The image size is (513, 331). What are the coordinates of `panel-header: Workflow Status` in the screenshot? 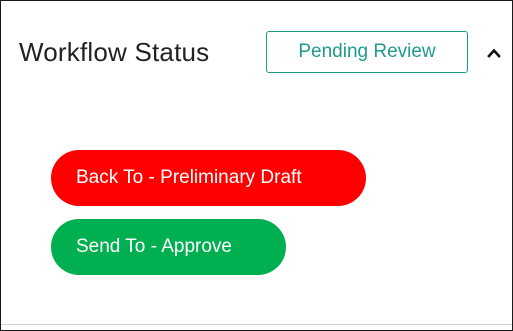 It's located at (114, 52).